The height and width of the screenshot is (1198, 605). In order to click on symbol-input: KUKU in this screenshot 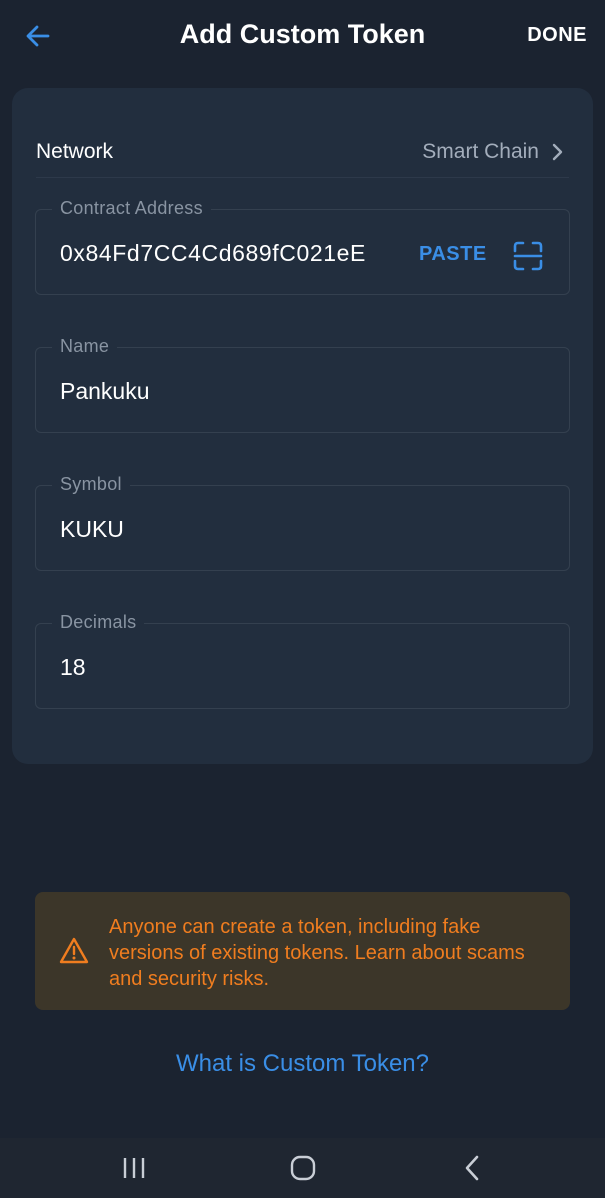, I will do `click(92, 529)`.